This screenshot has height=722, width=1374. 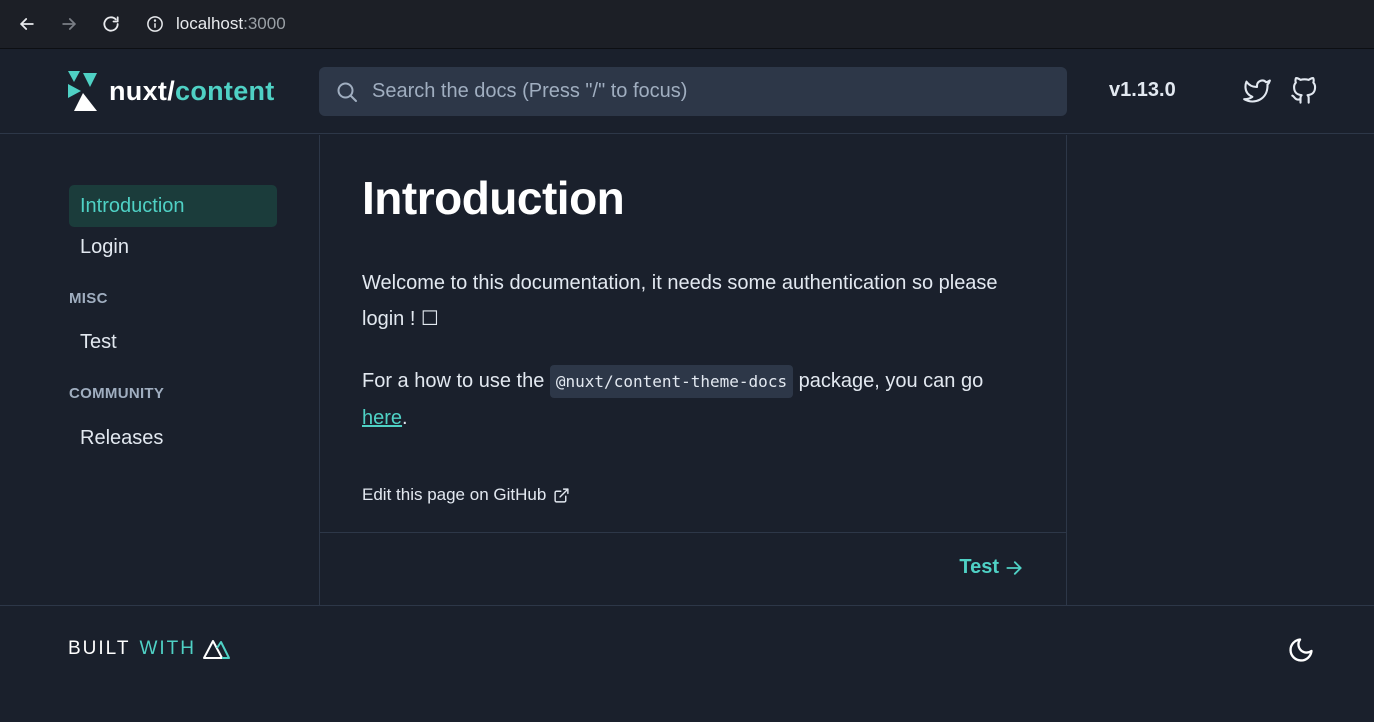 I want to click on search-input, so click(x=712, y=91).